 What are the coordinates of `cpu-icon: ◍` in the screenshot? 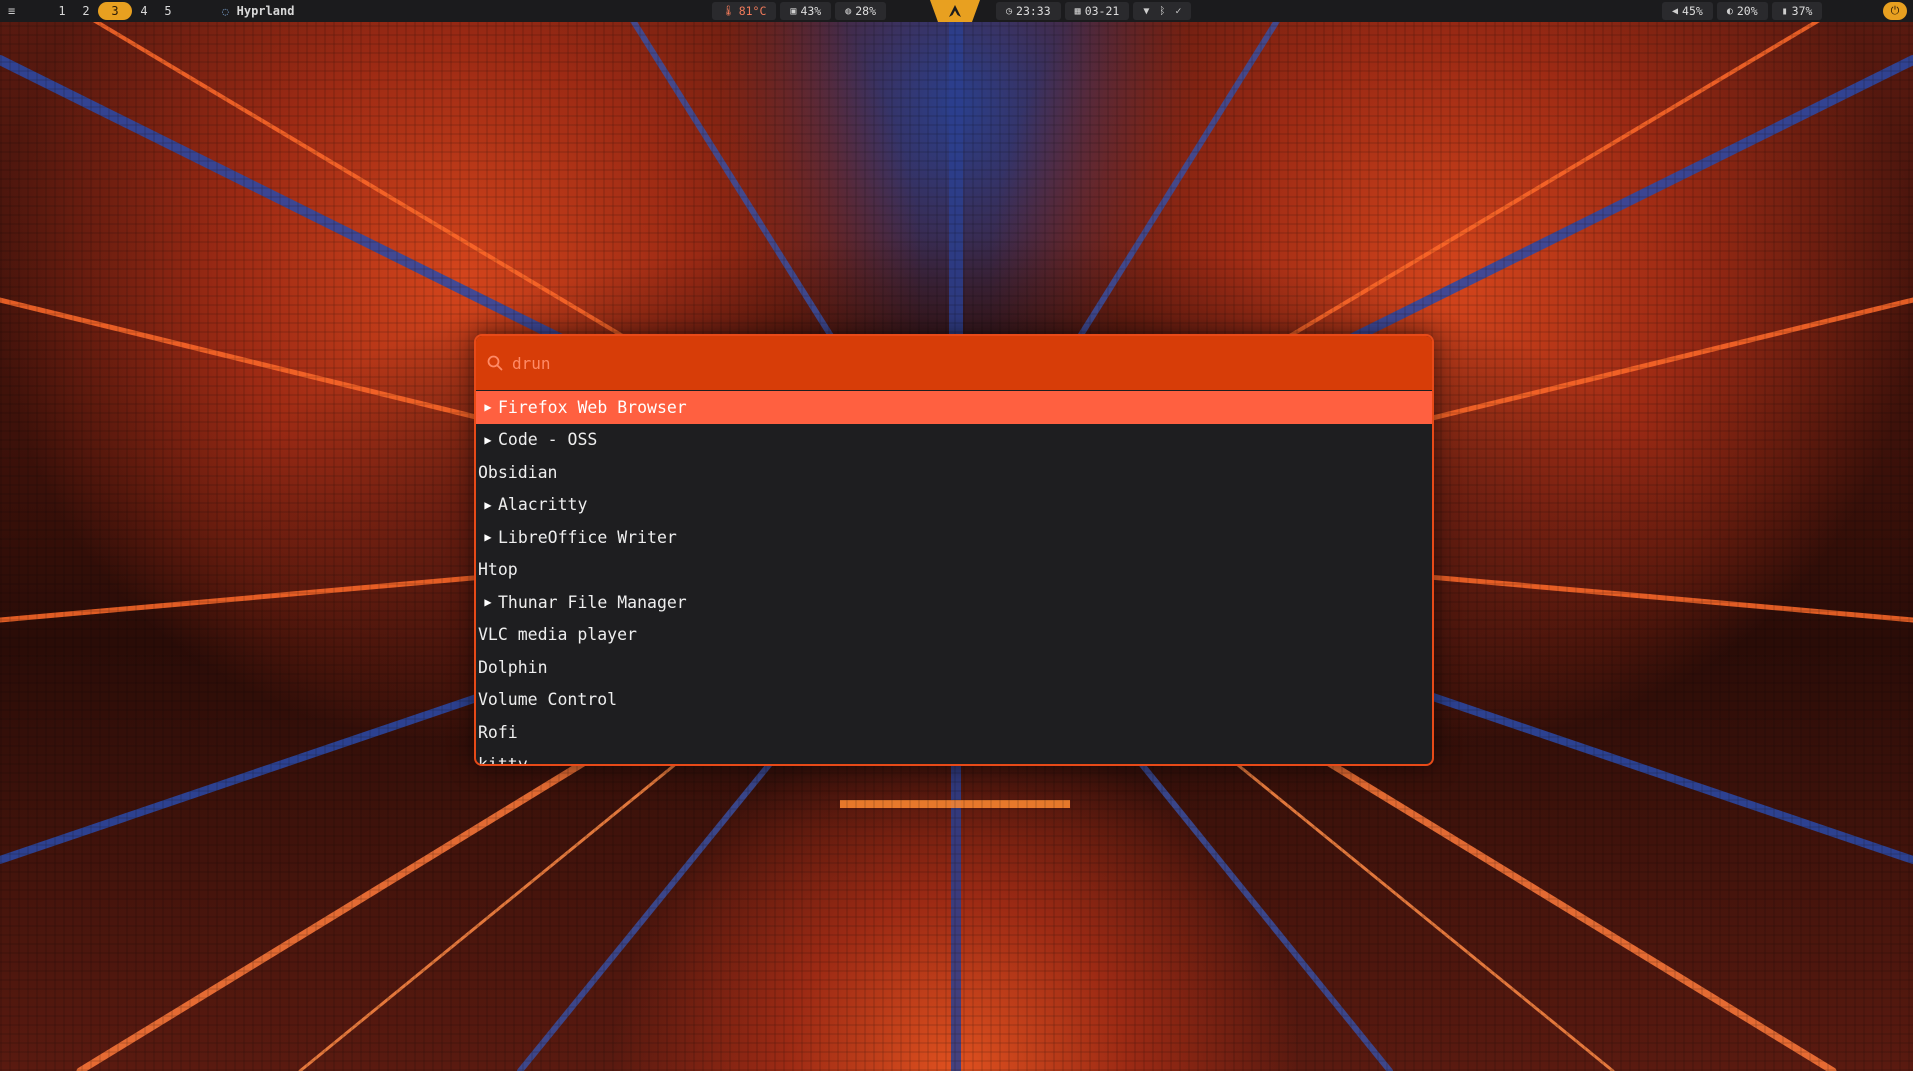 It's located at (848, 11).